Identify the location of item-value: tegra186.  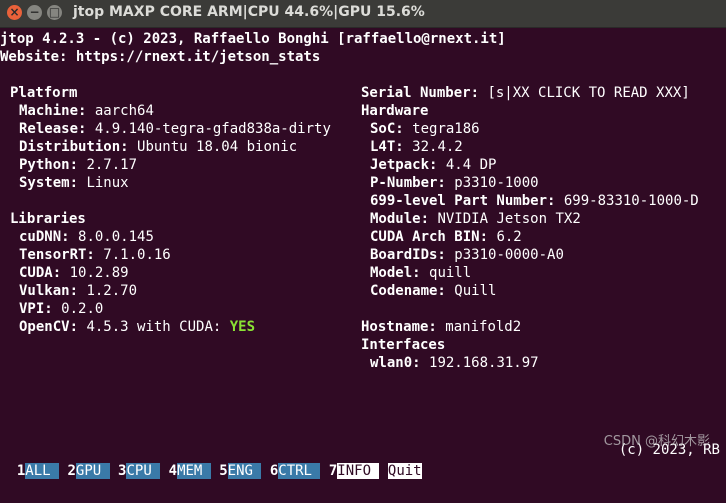
(446, 129).